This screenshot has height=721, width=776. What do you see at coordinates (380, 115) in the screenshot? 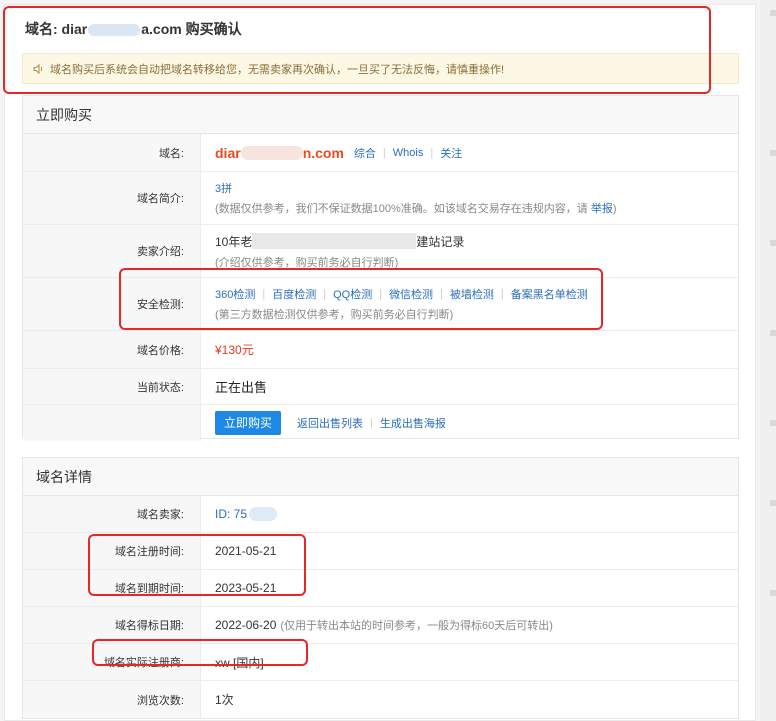
I see `buy-section-title: 立即购买` at bounding box center [380, 115].